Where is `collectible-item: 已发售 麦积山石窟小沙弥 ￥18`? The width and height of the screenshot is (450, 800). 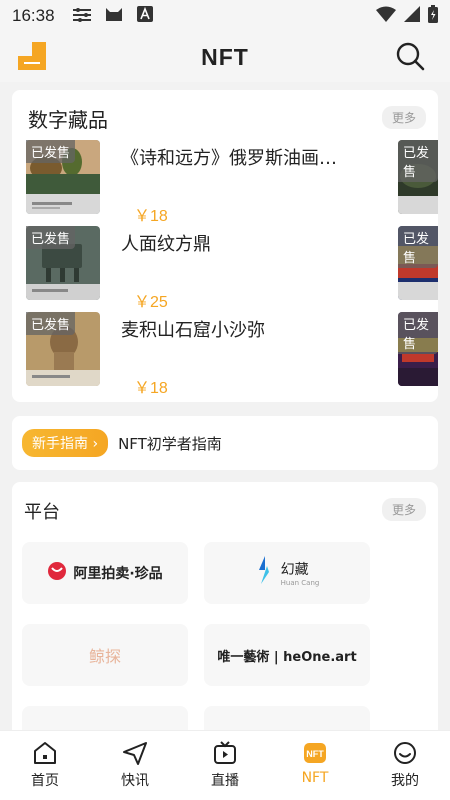 collectible-item: 已发售 麦积山石窟小沙弥 ￥18 is located at coordinates (206, 354).